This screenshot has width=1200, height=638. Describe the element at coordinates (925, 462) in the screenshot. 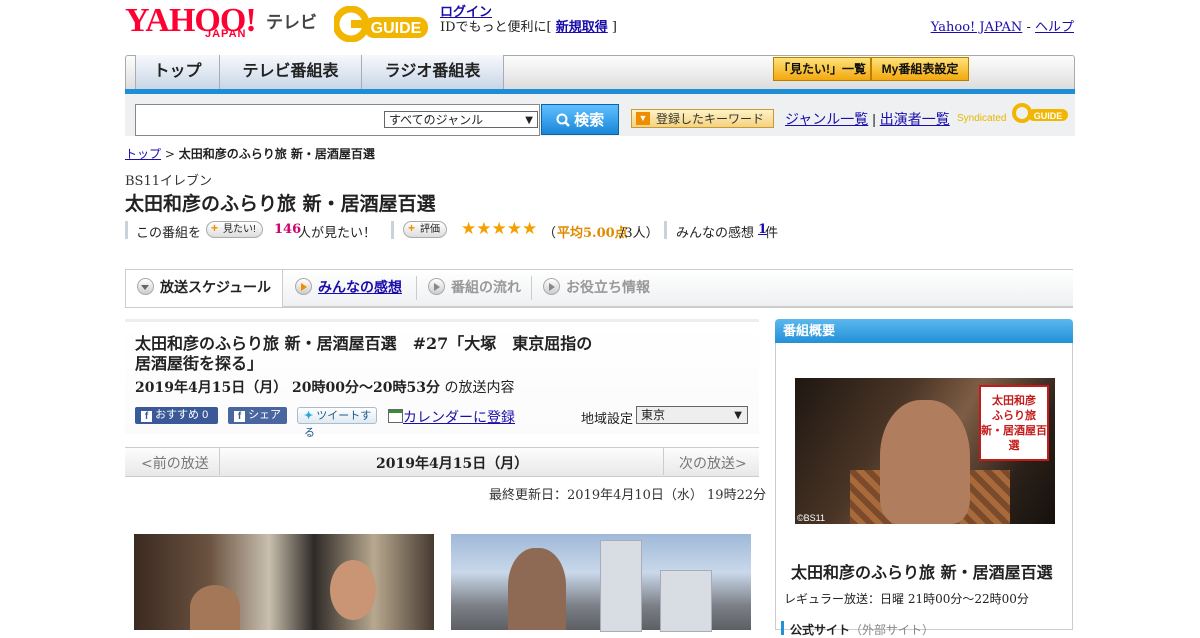

I see `program-key-visual-person` at that location.